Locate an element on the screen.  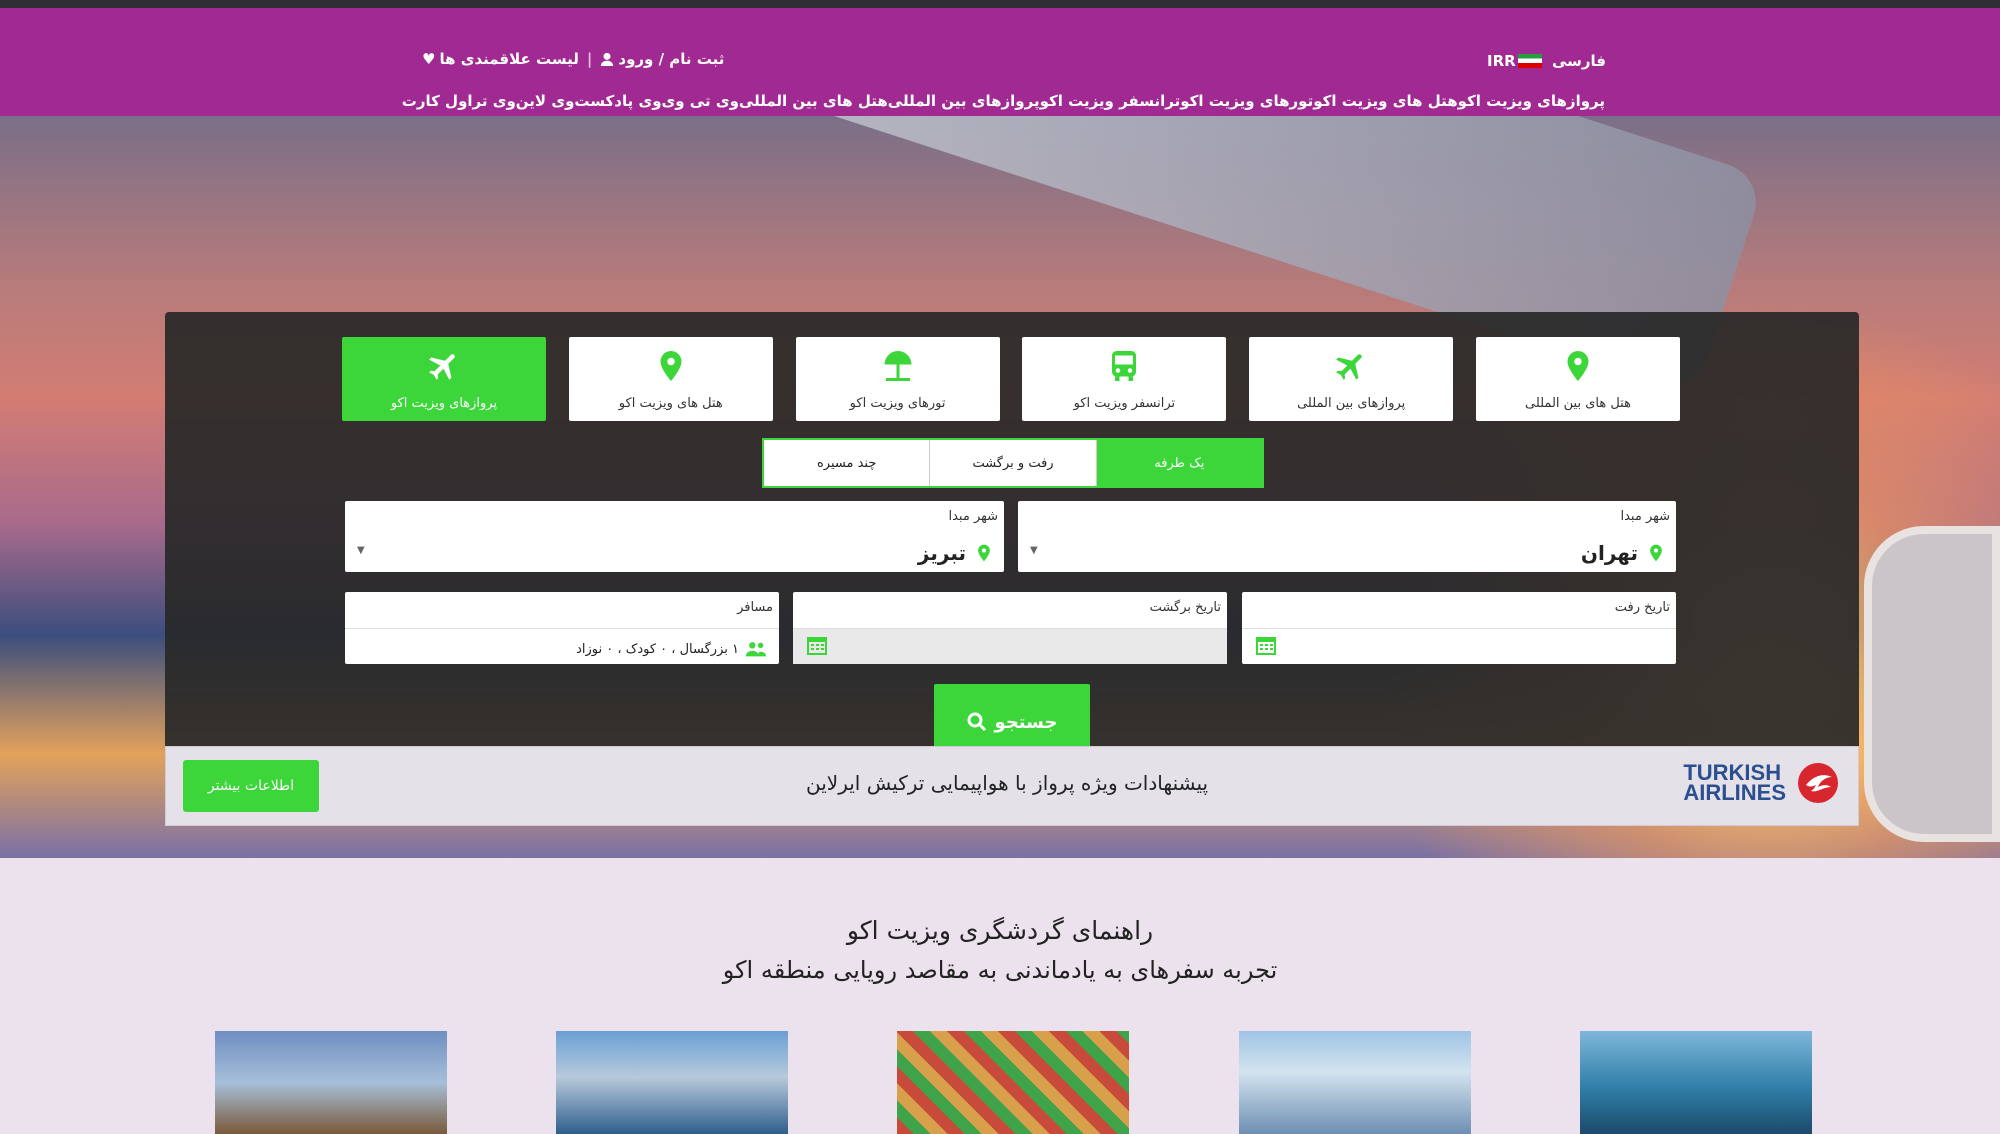
trip-type-multi-city: چند مسیره is located at coordinates (846, 463).